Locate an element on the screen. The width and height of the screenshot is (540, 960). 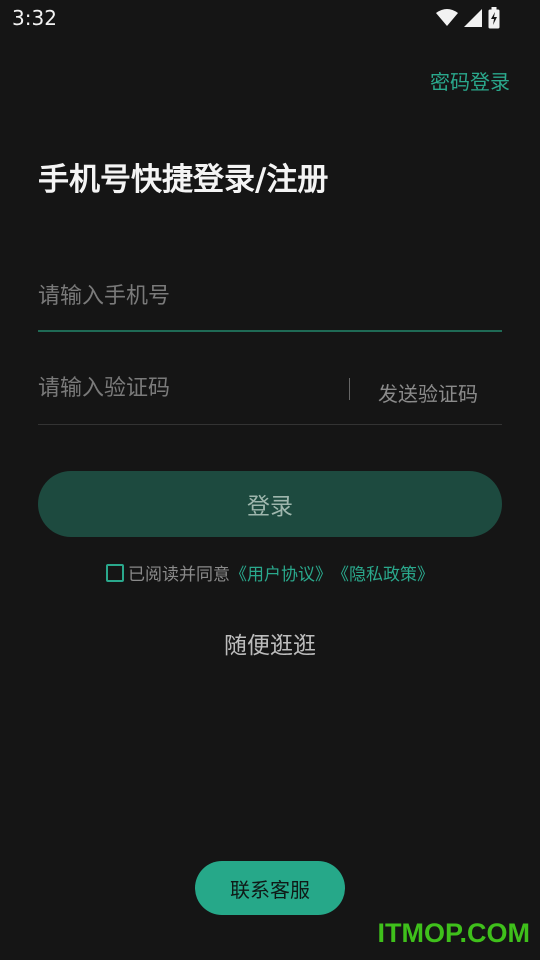
wifi-icon is located at coordinates (447, 18).